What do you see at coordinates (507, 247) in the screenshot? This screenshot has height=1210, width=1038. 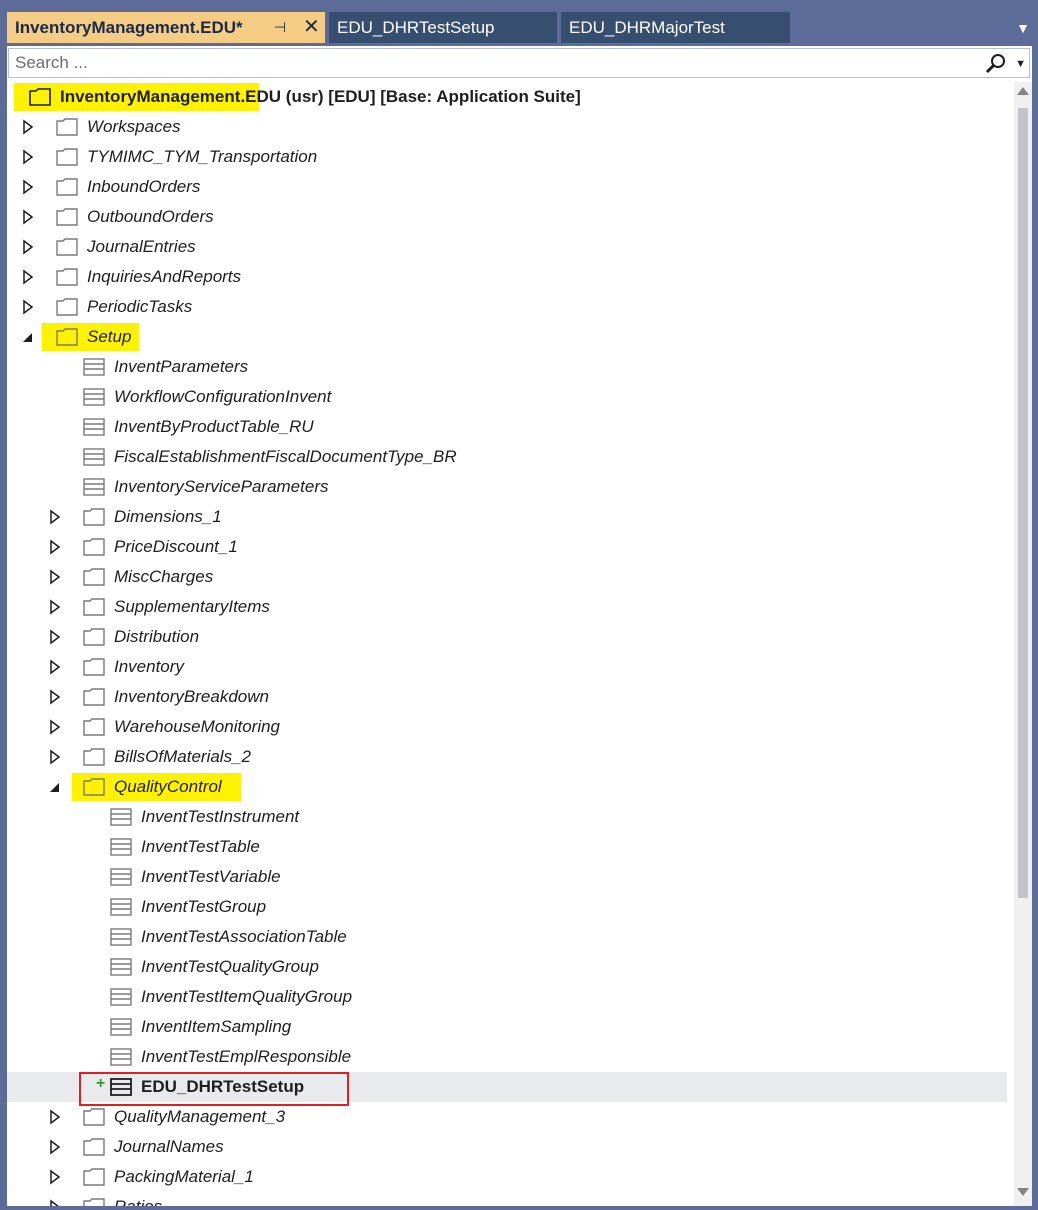 I see `tree-item-journalentries: JournalEntries` at bounding box center [507, 247].